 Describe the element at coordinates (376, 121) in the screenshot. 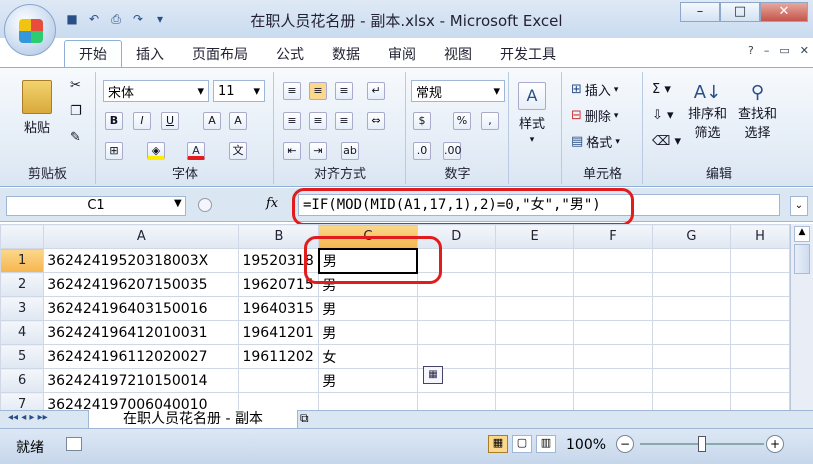

I see `merge-center-button: ⇔` at that location.